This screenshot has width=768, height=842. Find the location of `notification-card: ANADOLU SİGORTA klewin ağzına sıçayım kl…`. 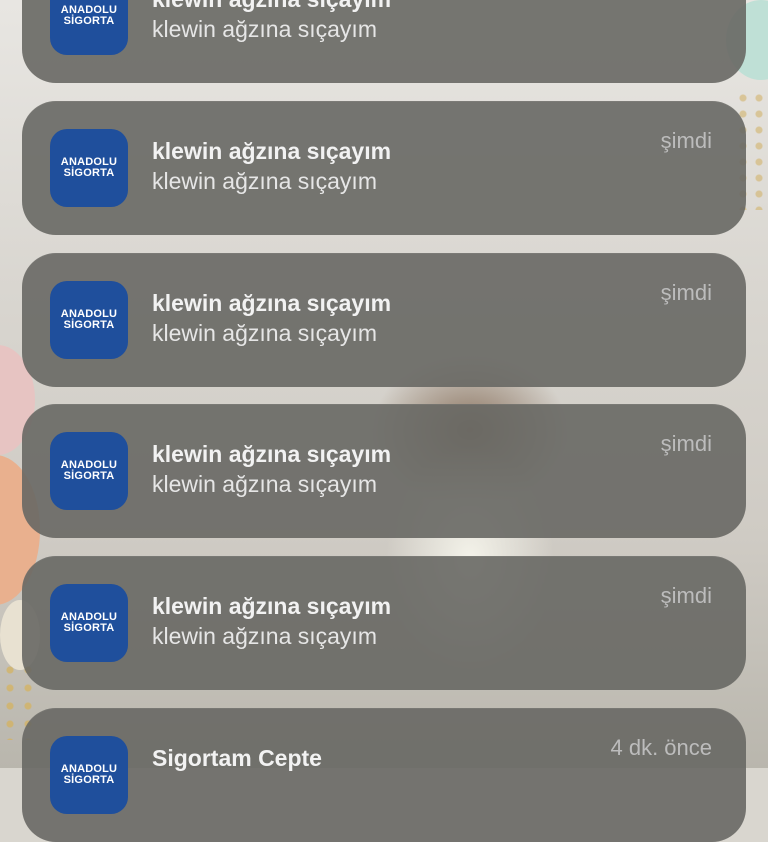

notification-card: ANADOLU SİGORTA klewin ağzına sıçayım kl… is located at coordinates (384, 41).